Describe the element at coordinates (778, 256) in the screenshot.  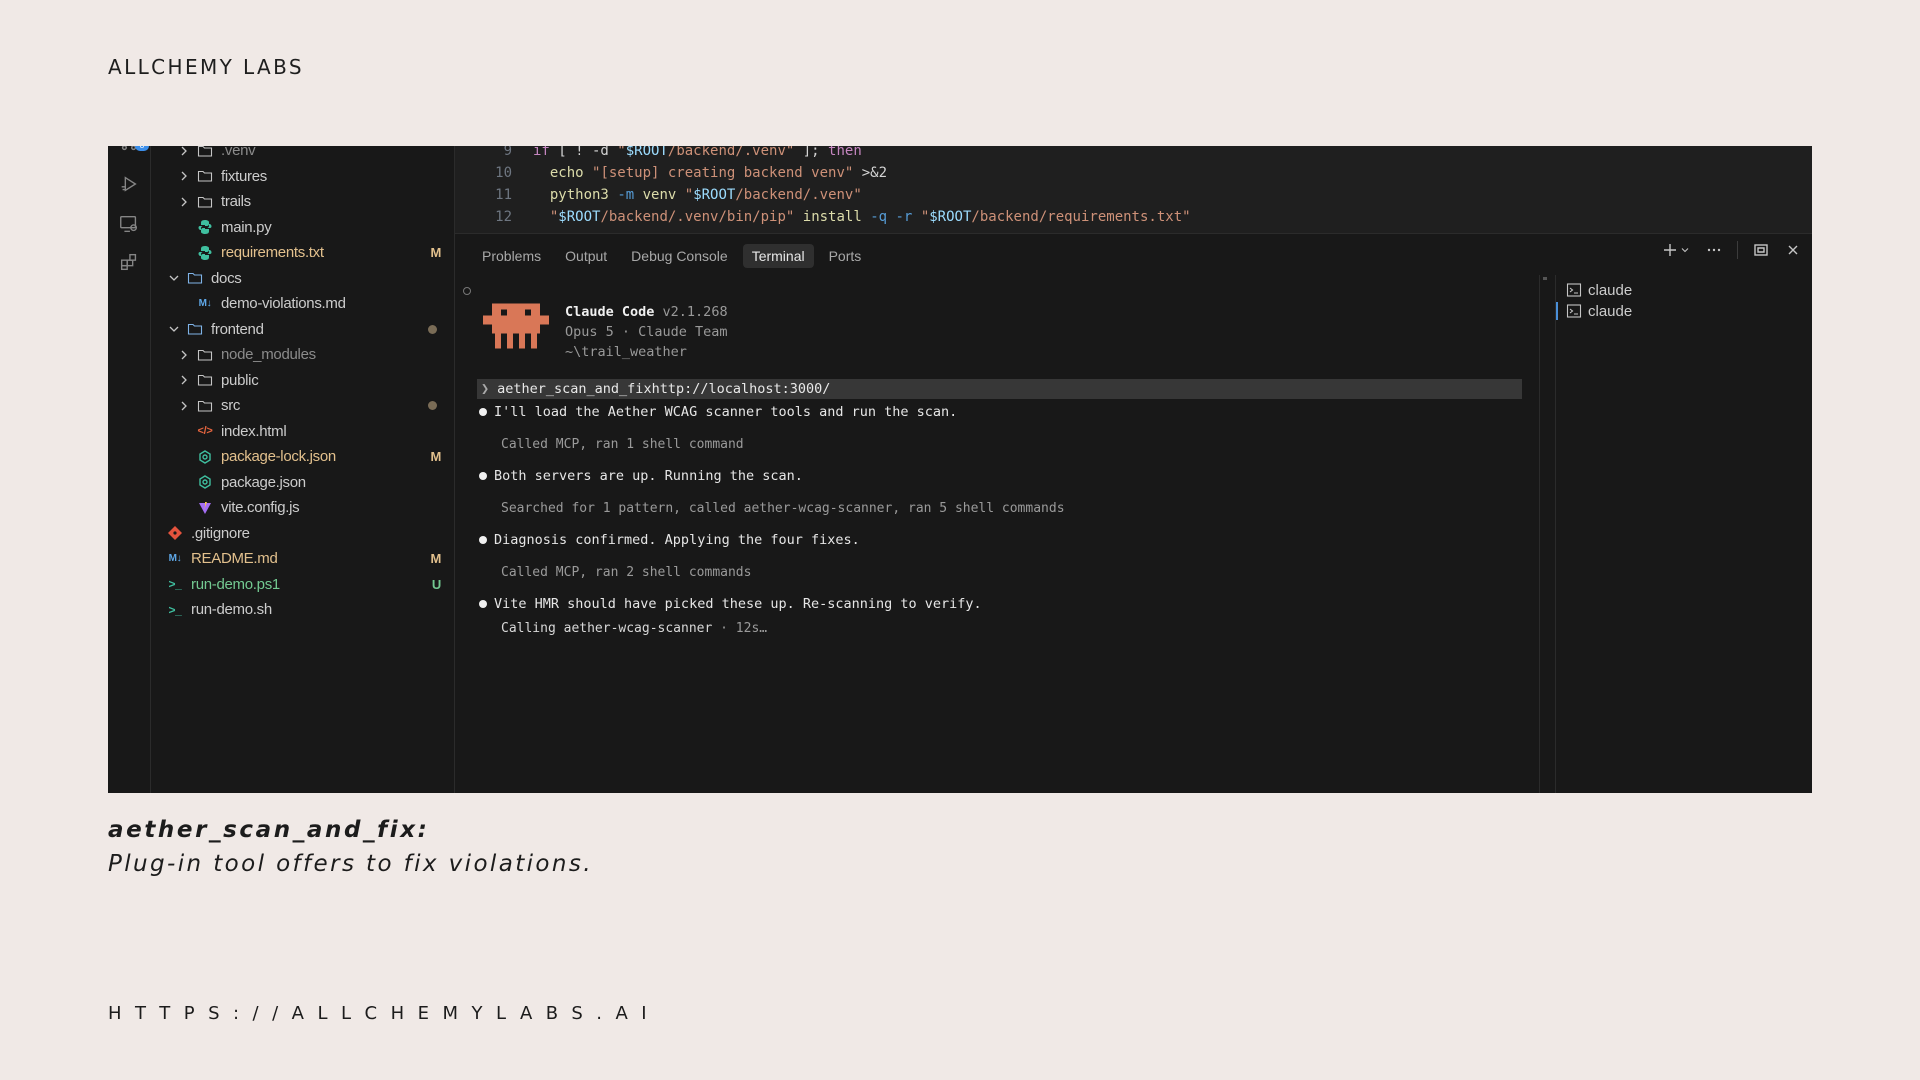
I see `tab-terminal: Terminal` at that location.